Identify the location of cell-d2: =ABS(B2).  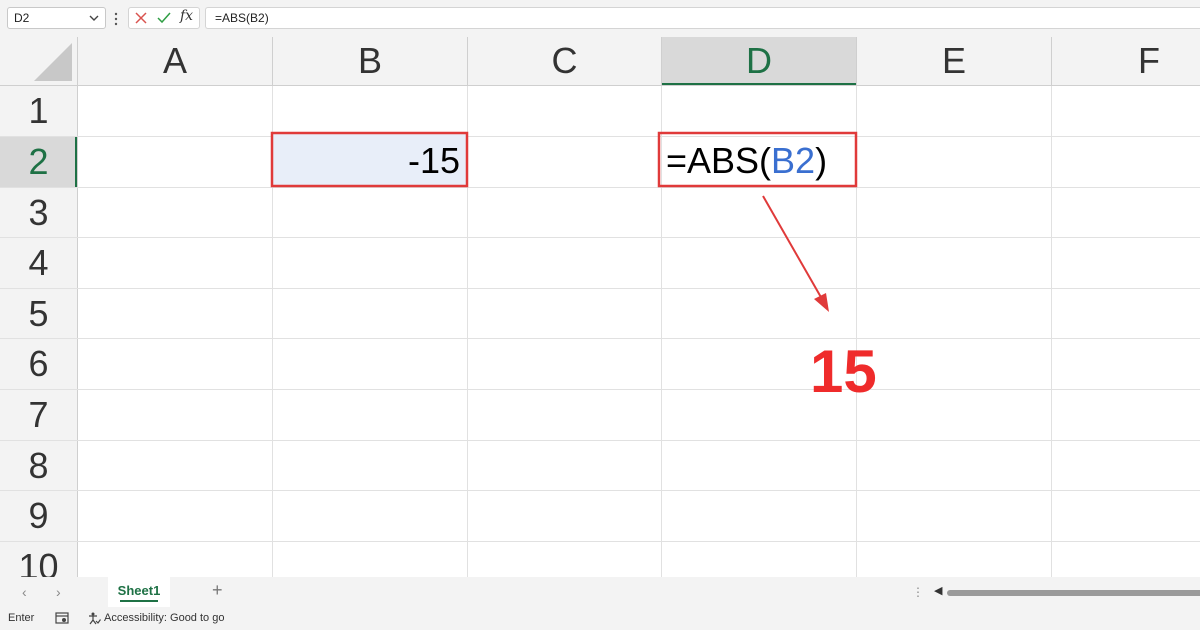
(766, 161).